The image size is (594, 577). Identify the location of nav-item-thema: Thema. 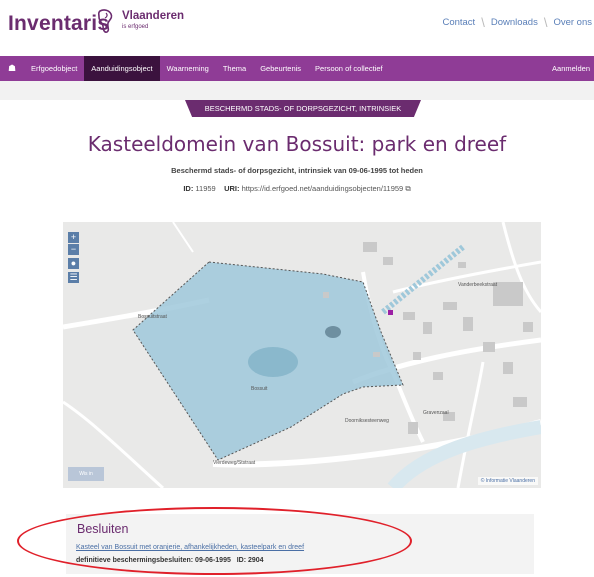
(234, 68).